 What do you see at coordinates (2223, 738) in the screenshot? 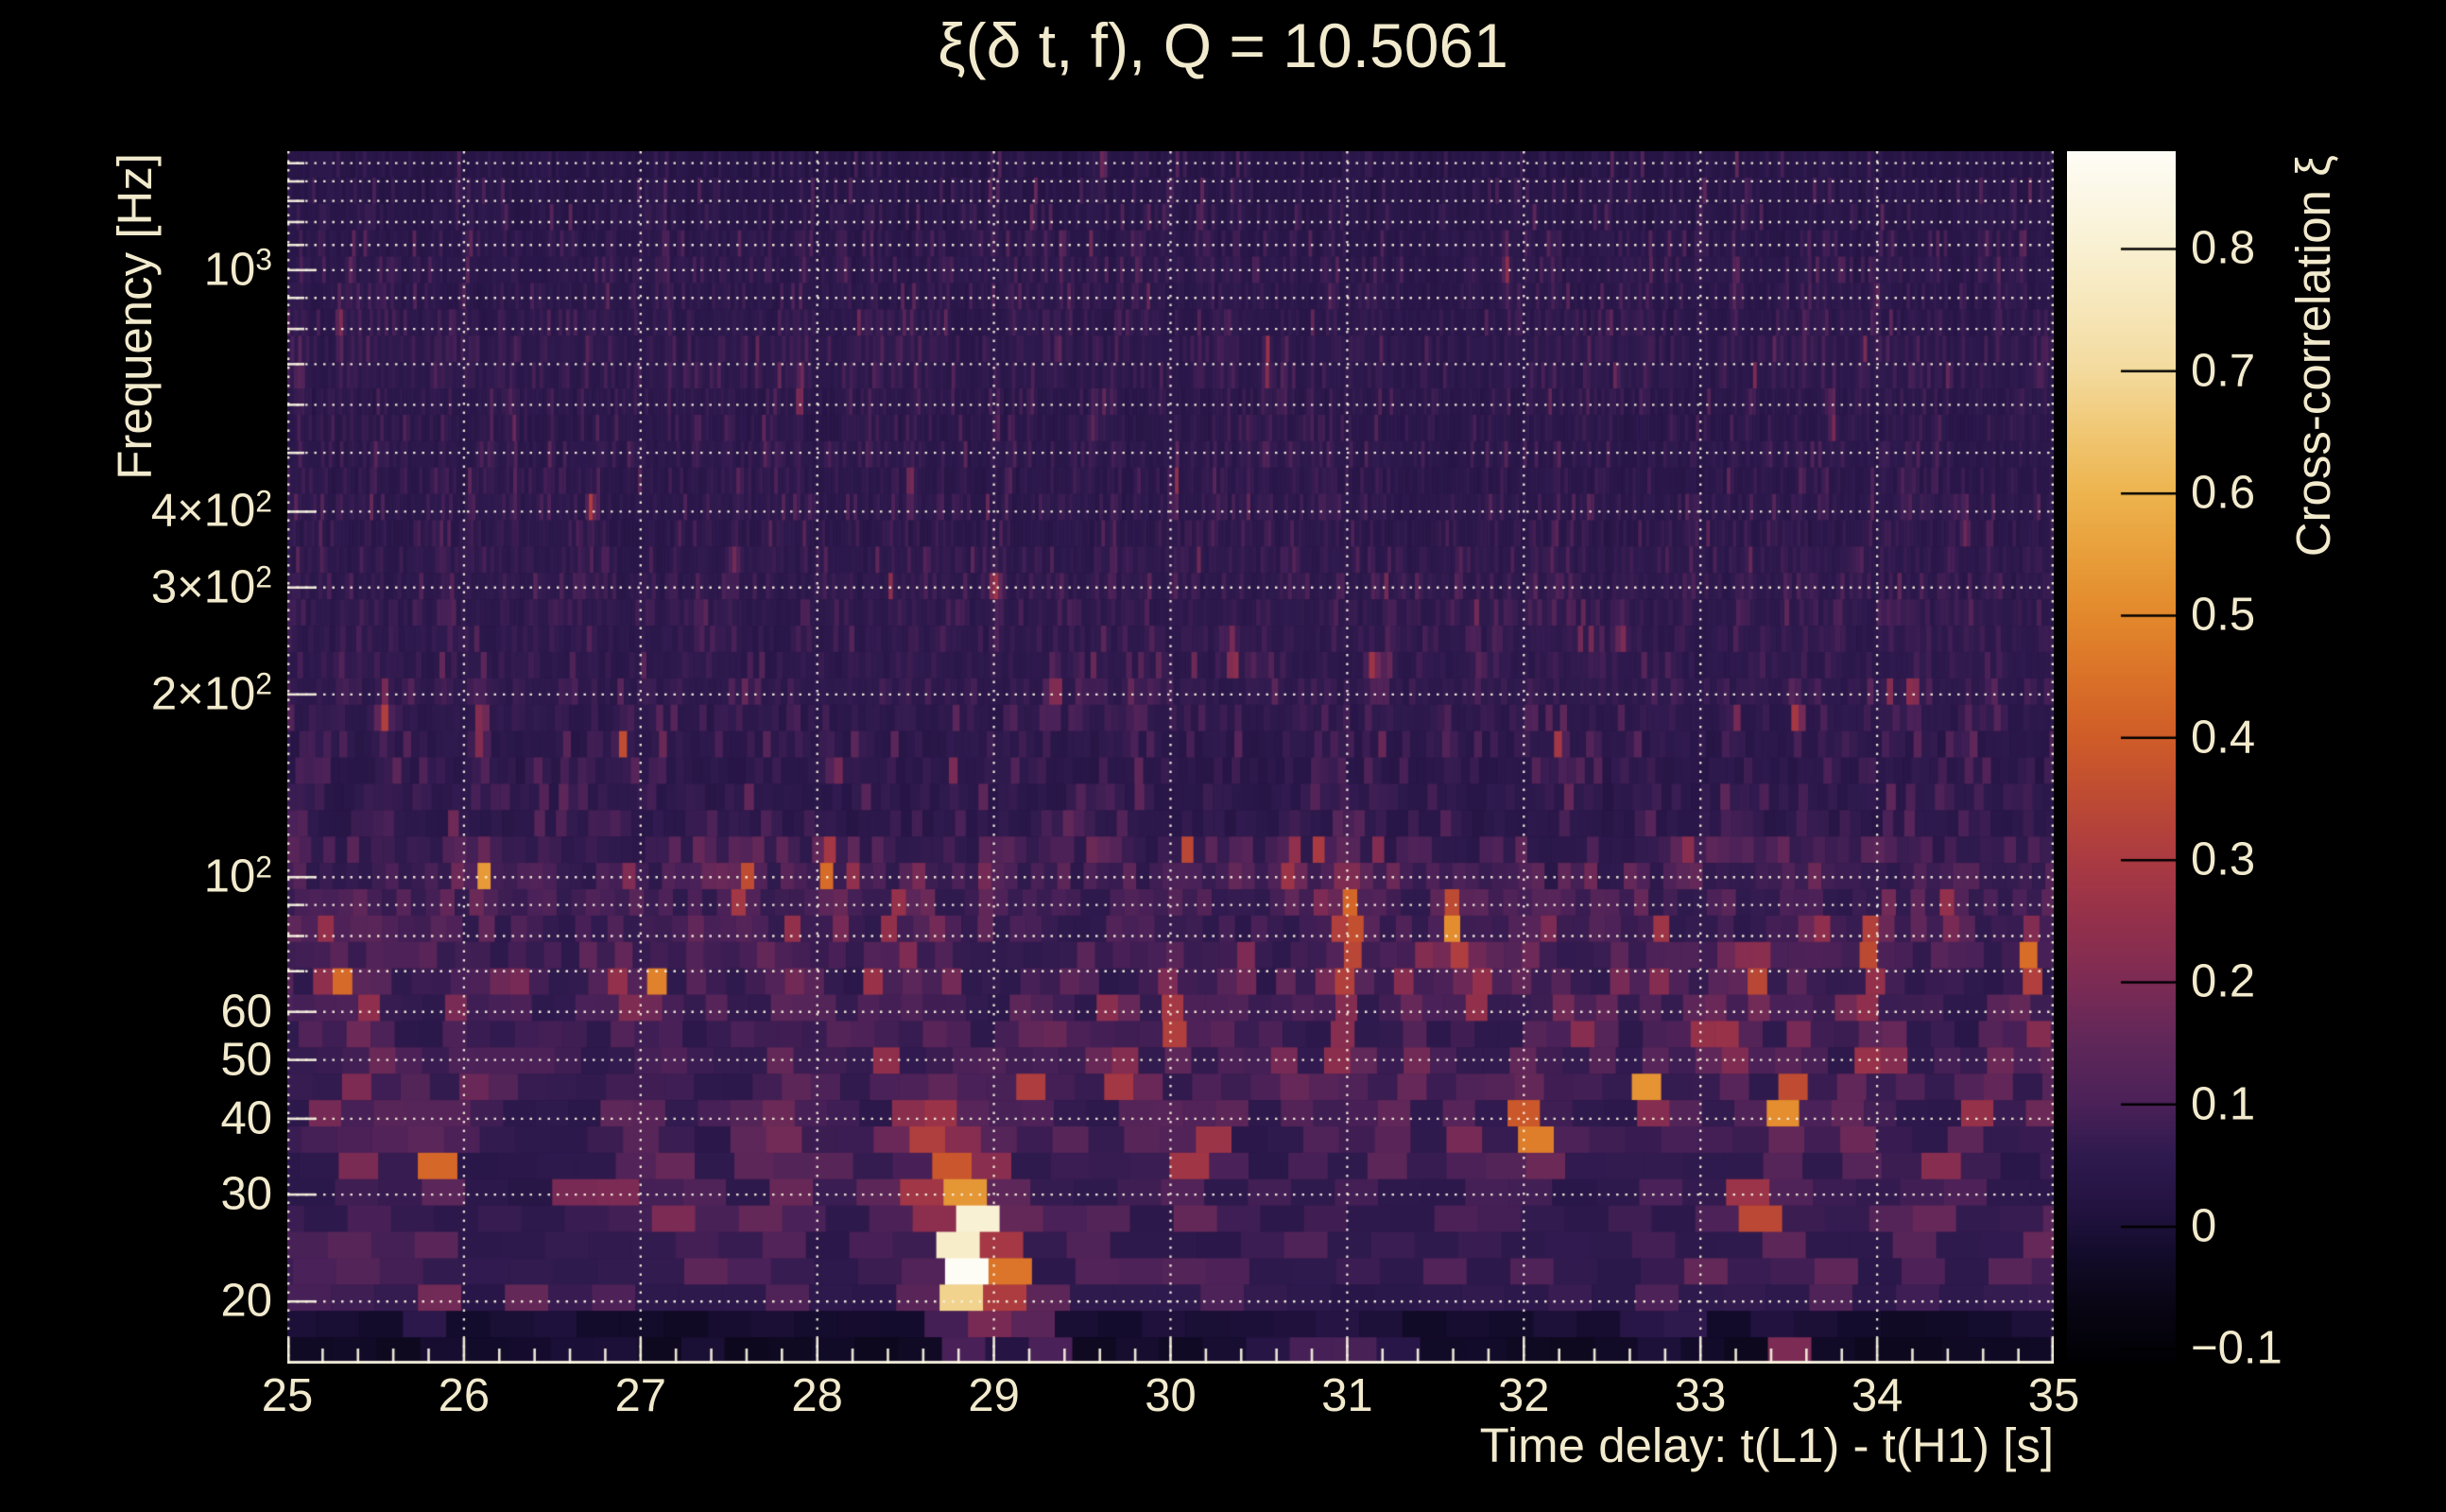
I see `colorbar-tick-label: 0.4` at bounding box center [2223, 738].